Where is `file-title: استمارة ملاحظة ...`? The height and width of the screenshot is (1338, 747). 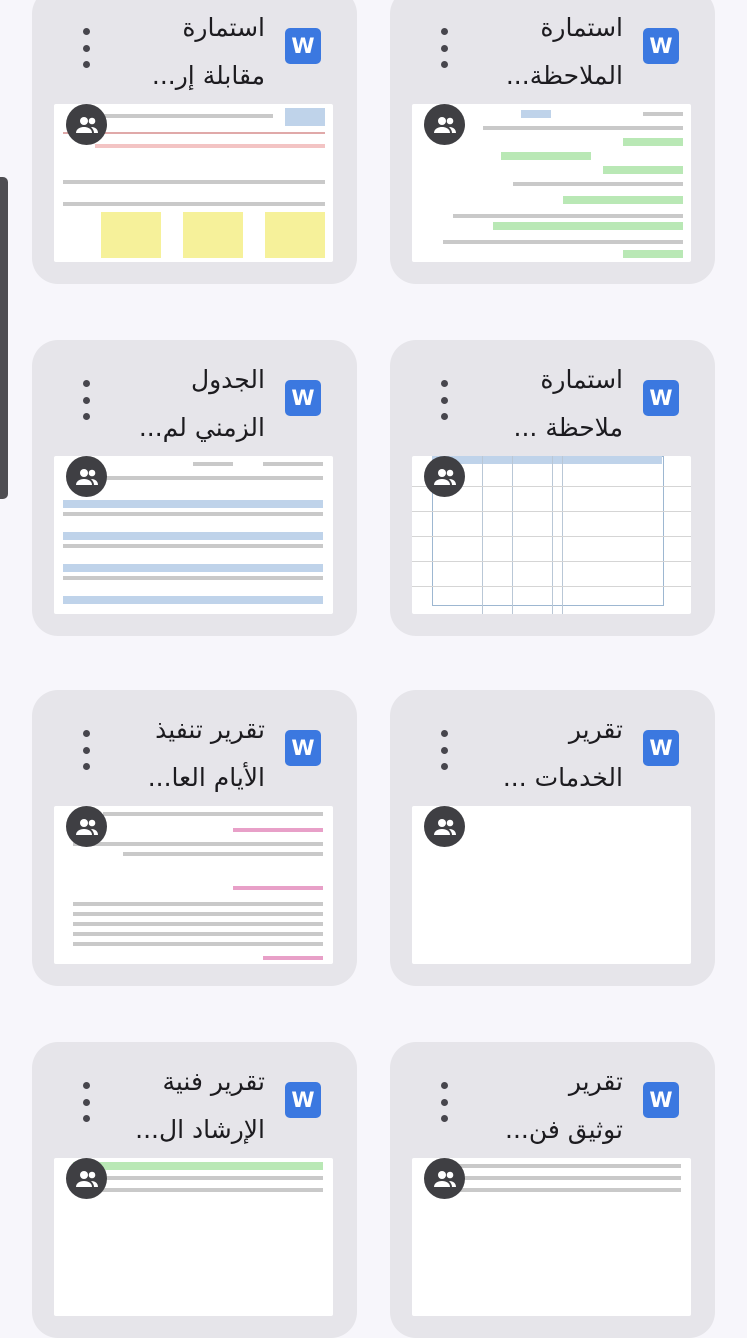
file-title: استمارة ملاحظة ... is located at coordinates (568, 403).